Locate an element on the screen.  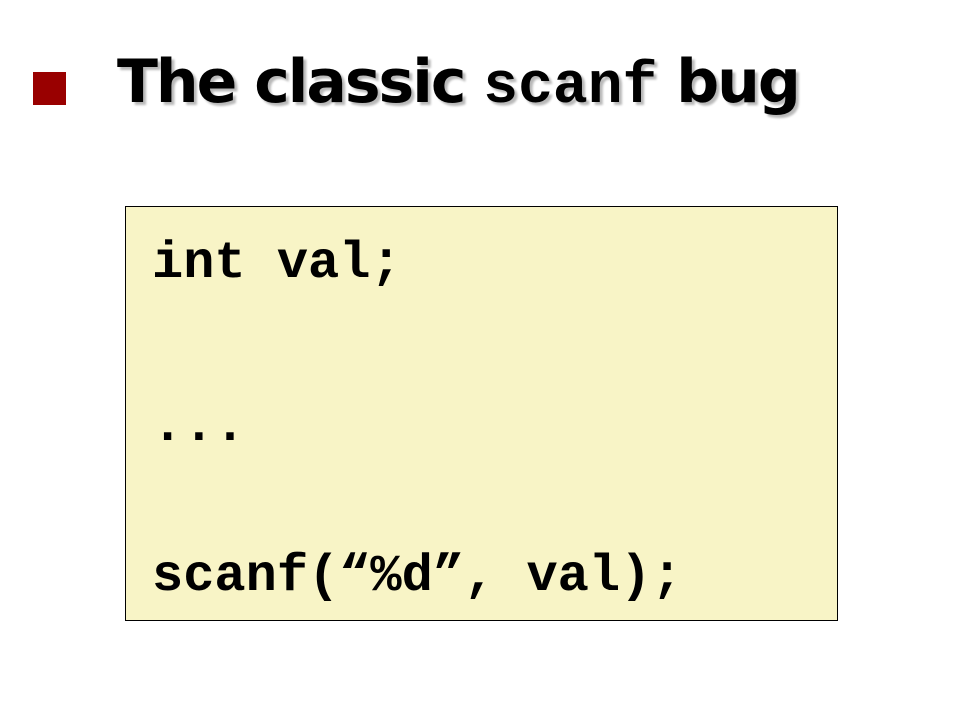
code-line-declaration: int val; is located at coordinates (277, 263).